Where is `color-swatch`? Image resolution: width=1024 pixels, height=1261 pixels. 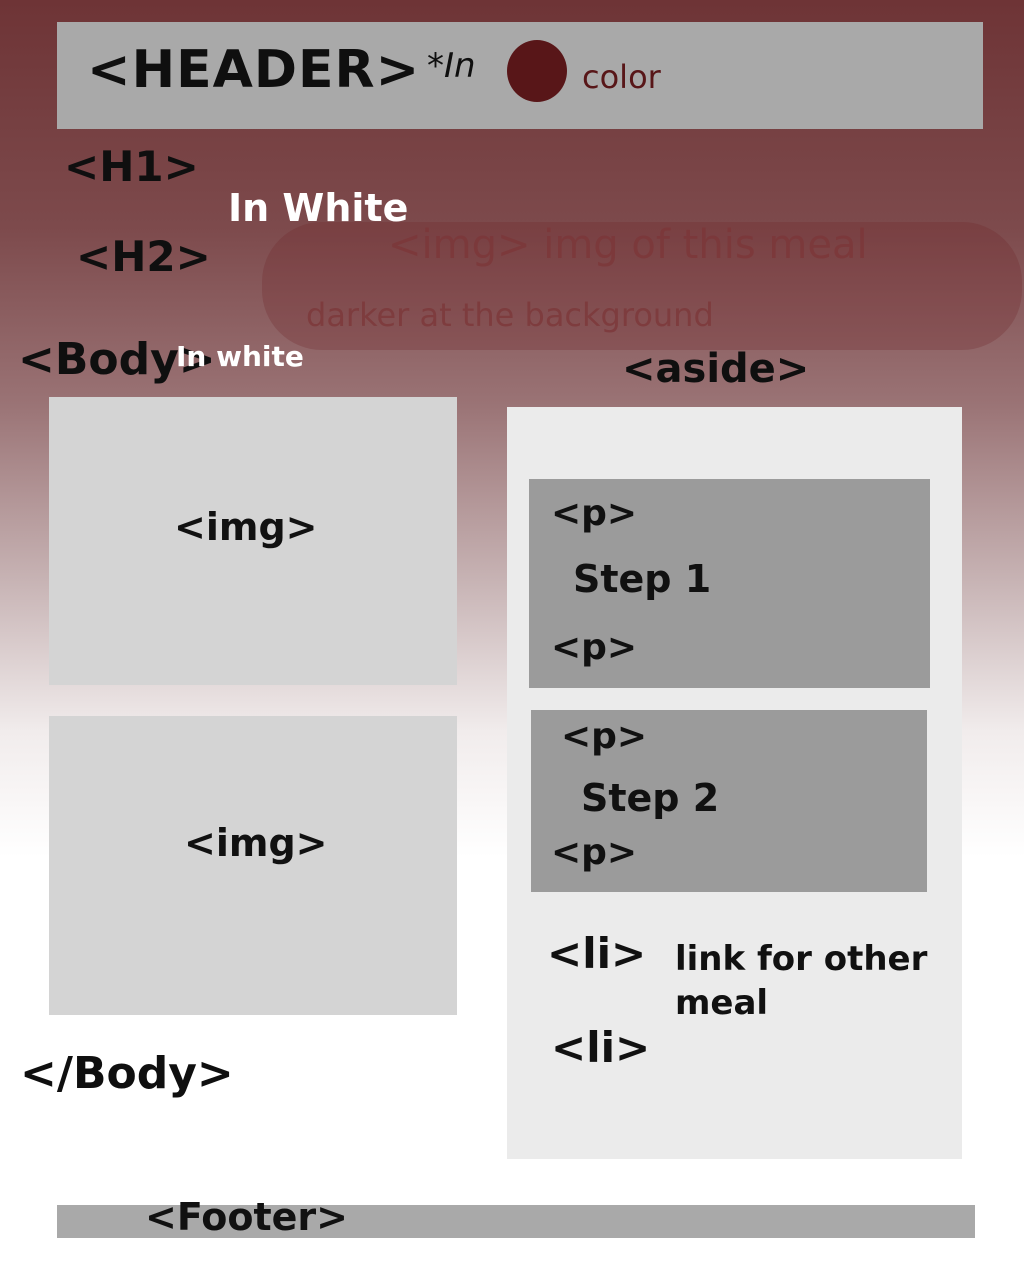 color-swatch is located at coordinates (537, 71).